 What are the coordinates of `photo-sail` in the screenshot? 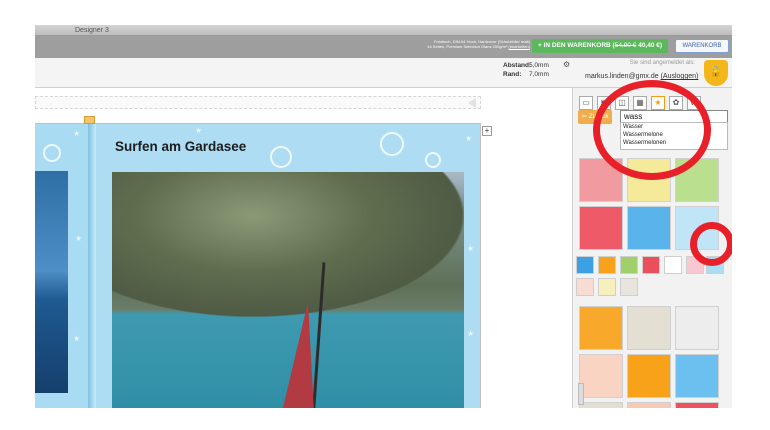 It's located at (298, 355).